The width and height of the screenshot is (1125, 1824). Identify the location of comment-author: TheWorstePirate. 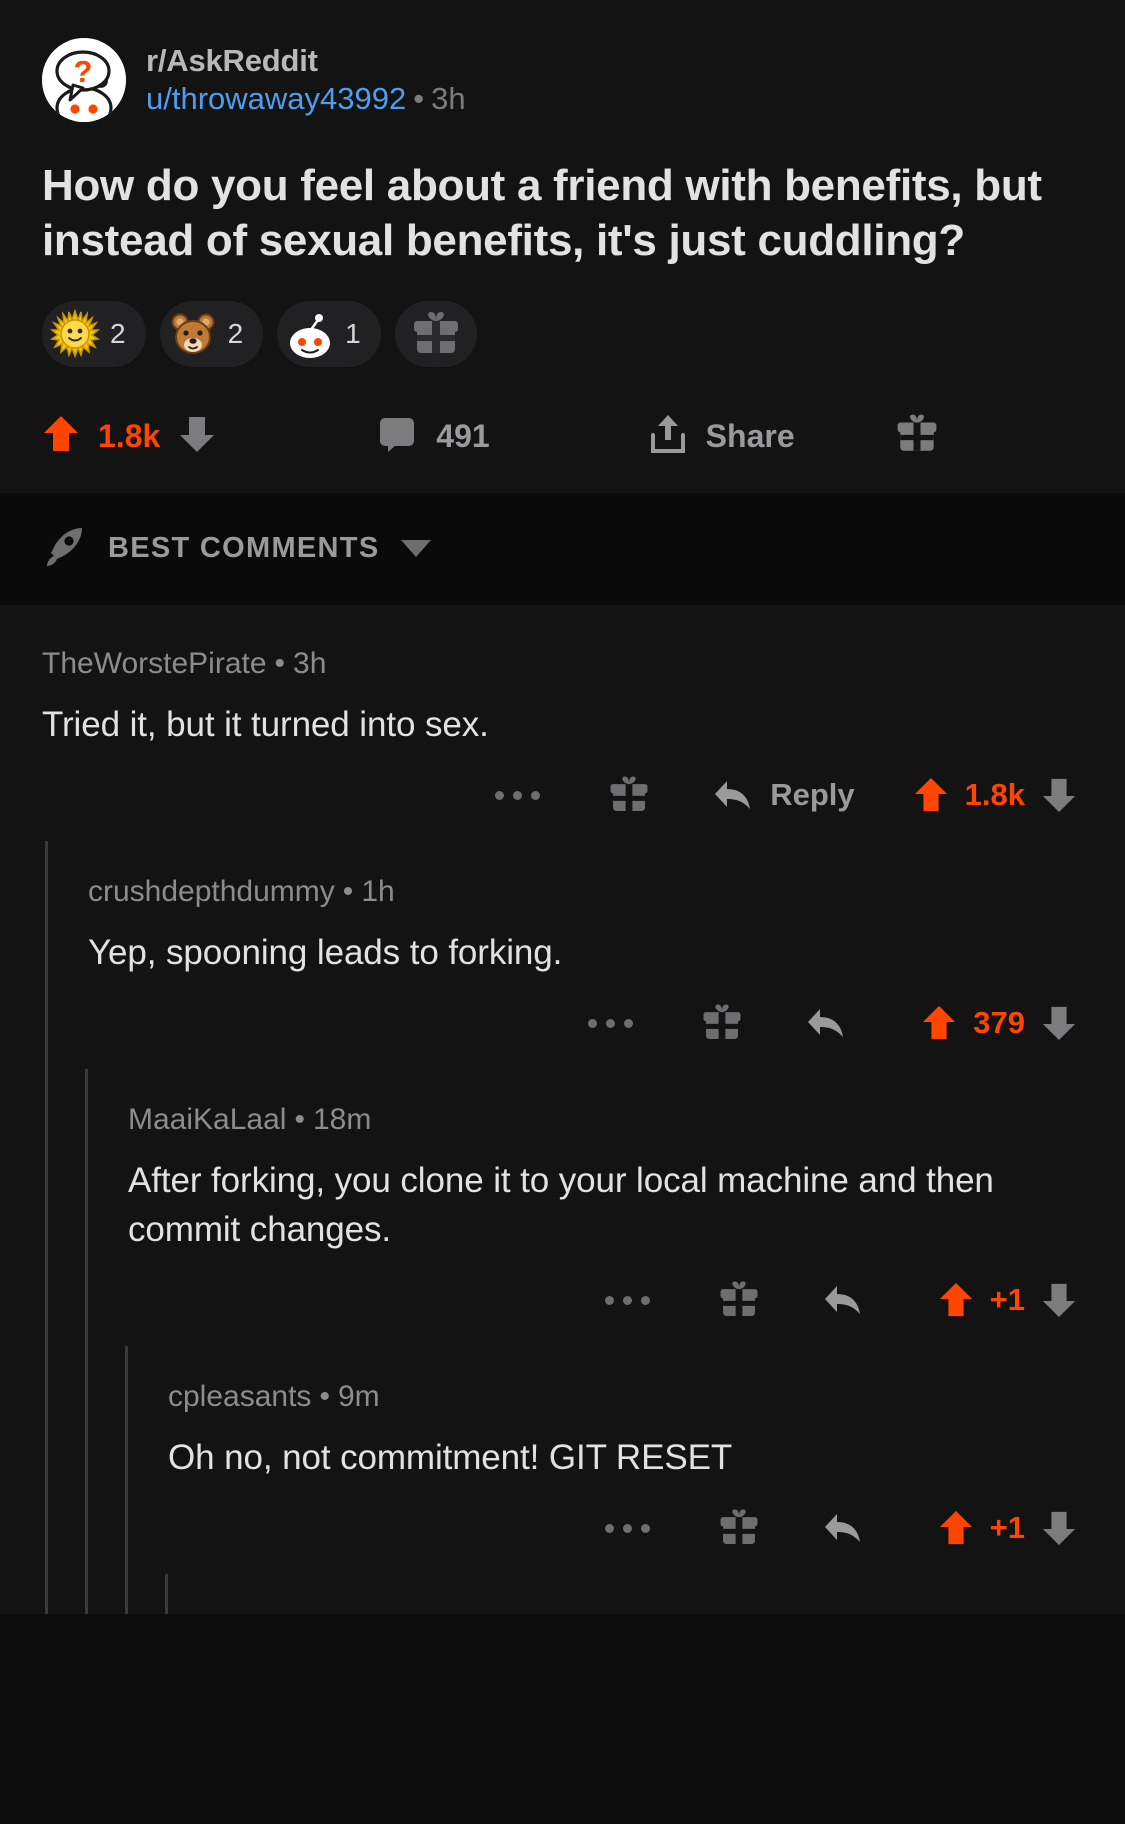
(154, 663).